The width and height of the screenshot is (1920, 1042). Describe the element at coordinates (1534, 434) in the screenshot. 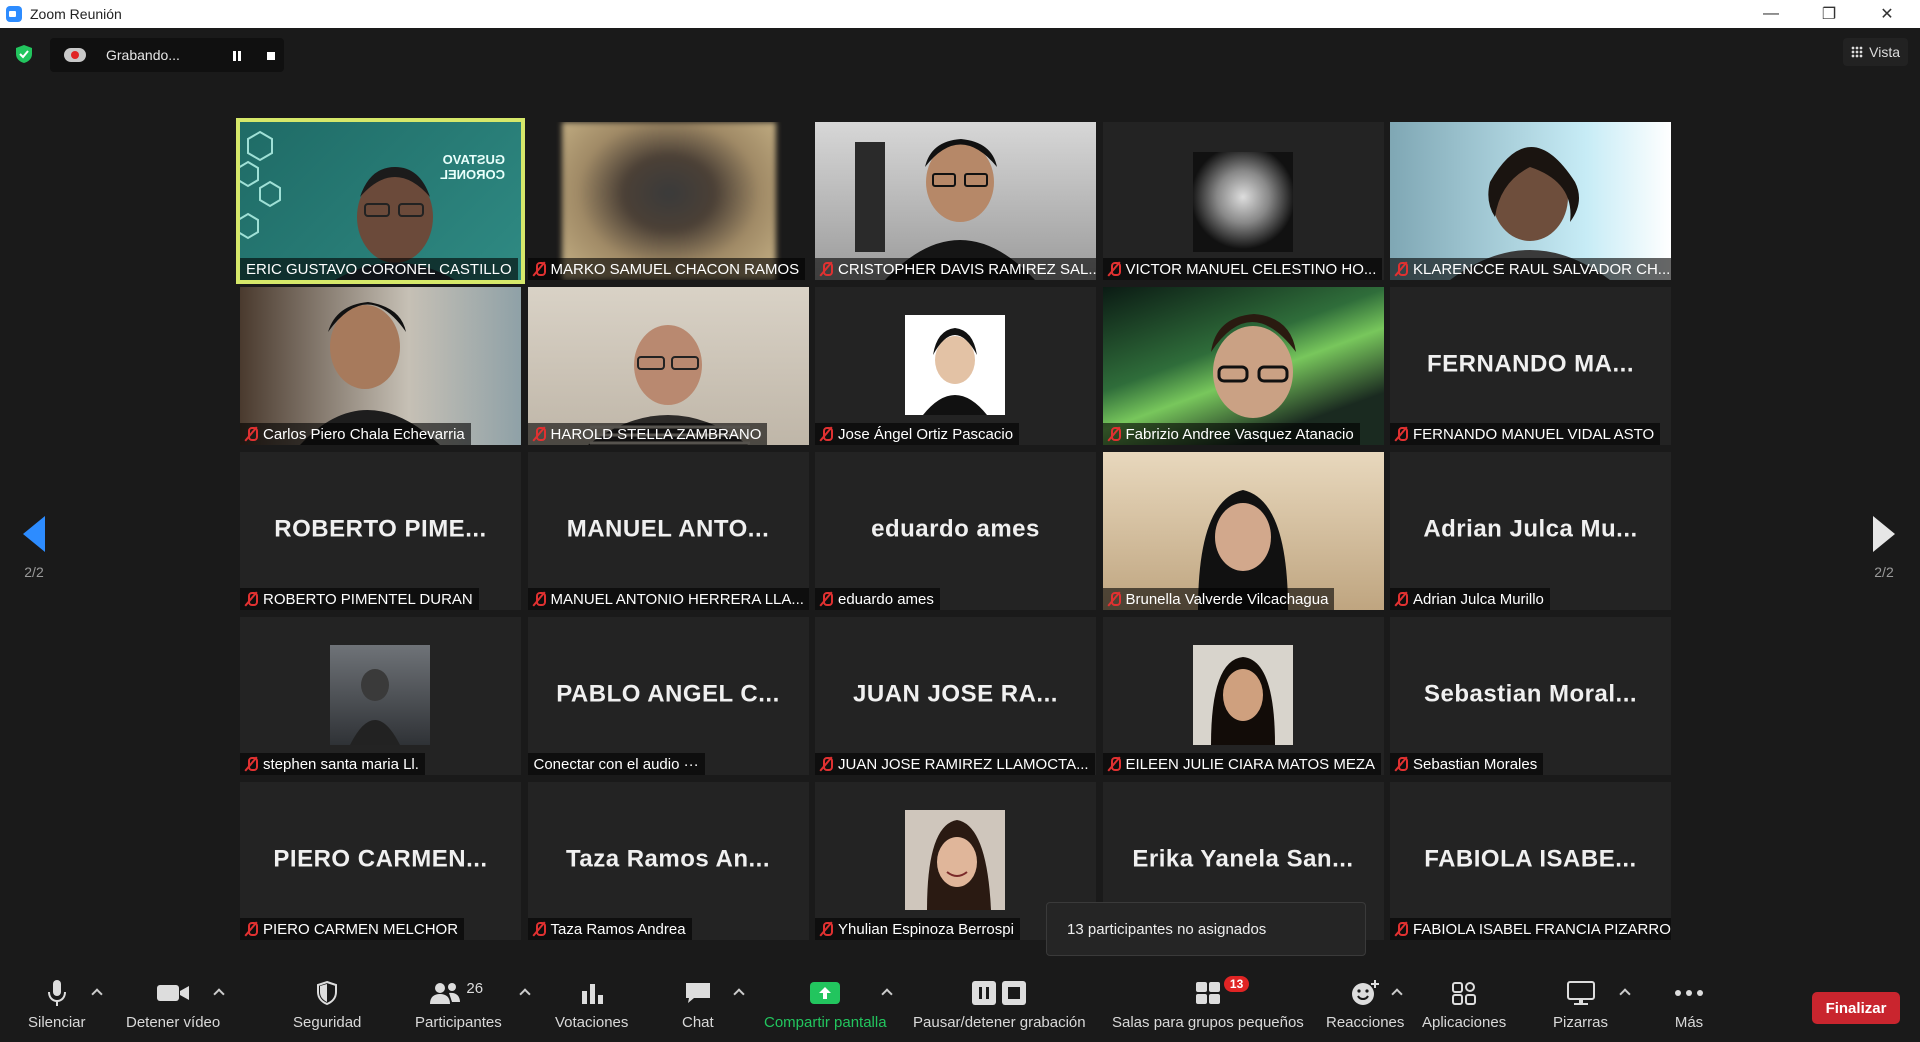

I see `participant-name: FERNANDO MANUEL VIDAL ASTO` at that location.